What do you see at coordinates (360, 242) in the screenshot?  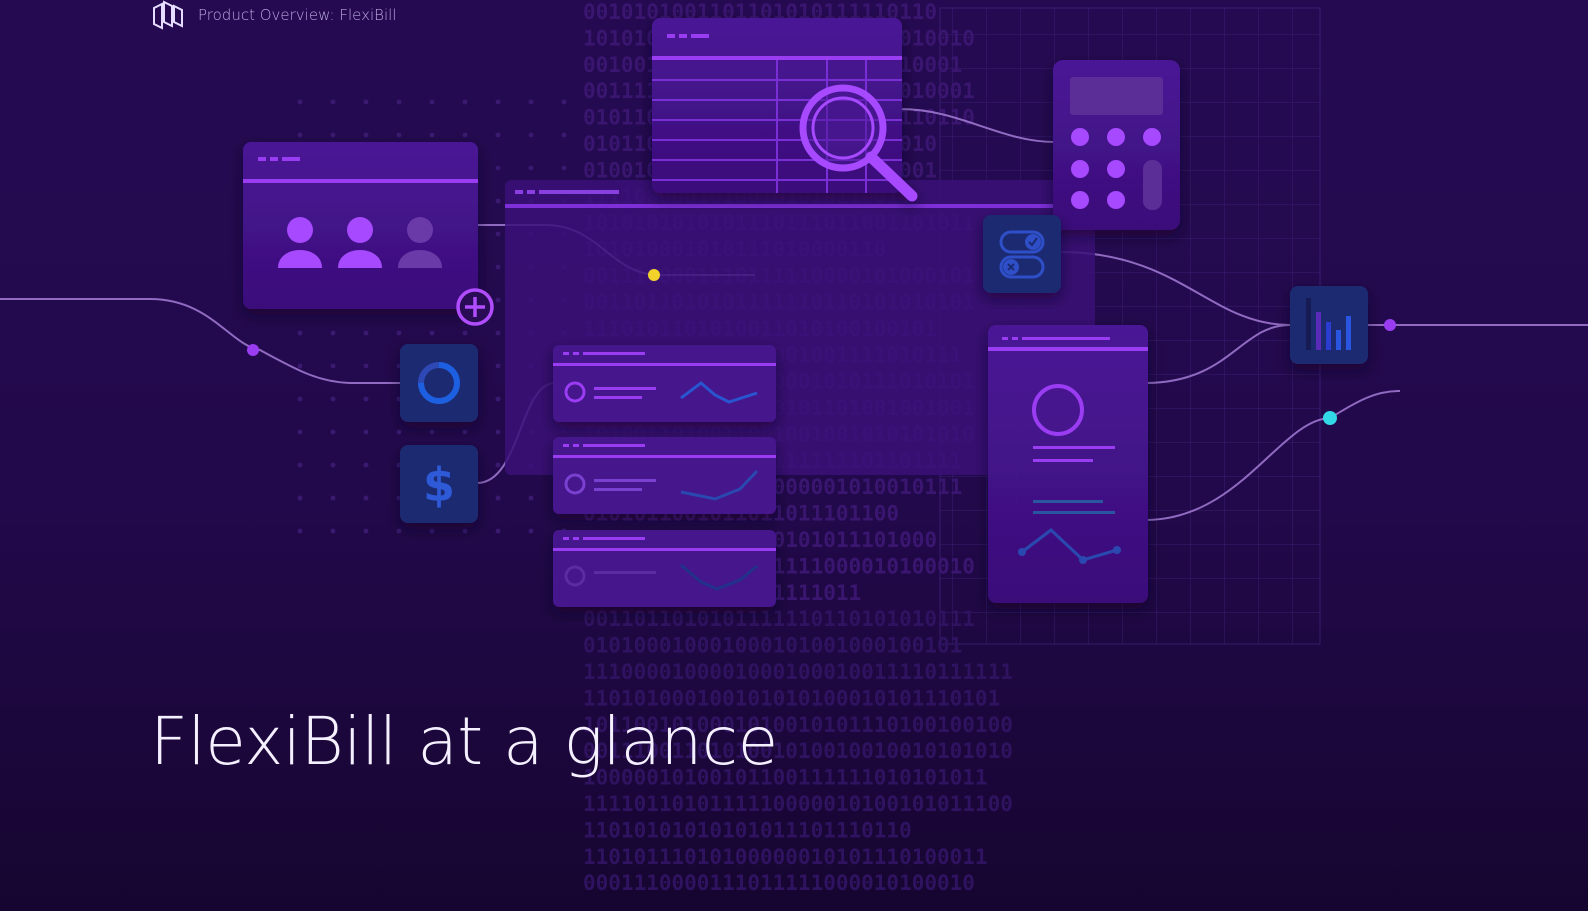 I see `users-icon` at bounding box center [360, 242].